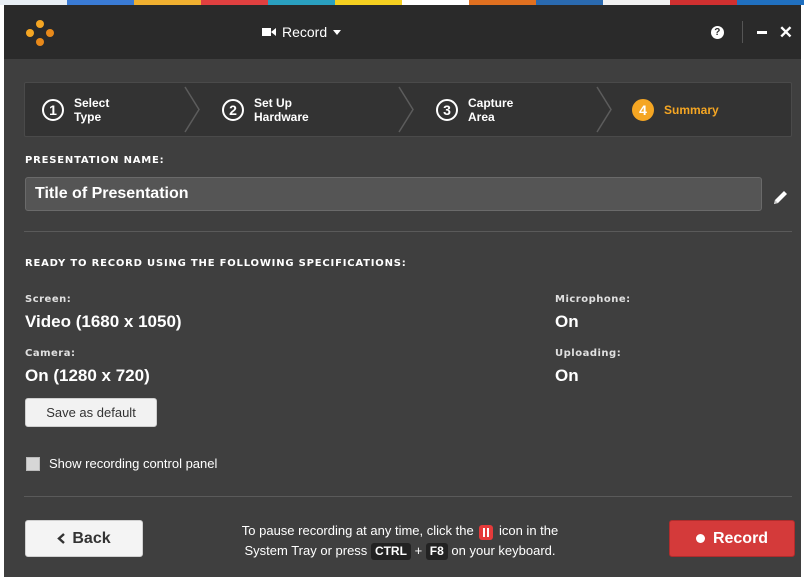 Image resolution: width=804 pixels, height=577 pixels. Describe the element at coordinates (91, 412) in the screenshot. I see `save-as-default-button: Save as default` at that location.